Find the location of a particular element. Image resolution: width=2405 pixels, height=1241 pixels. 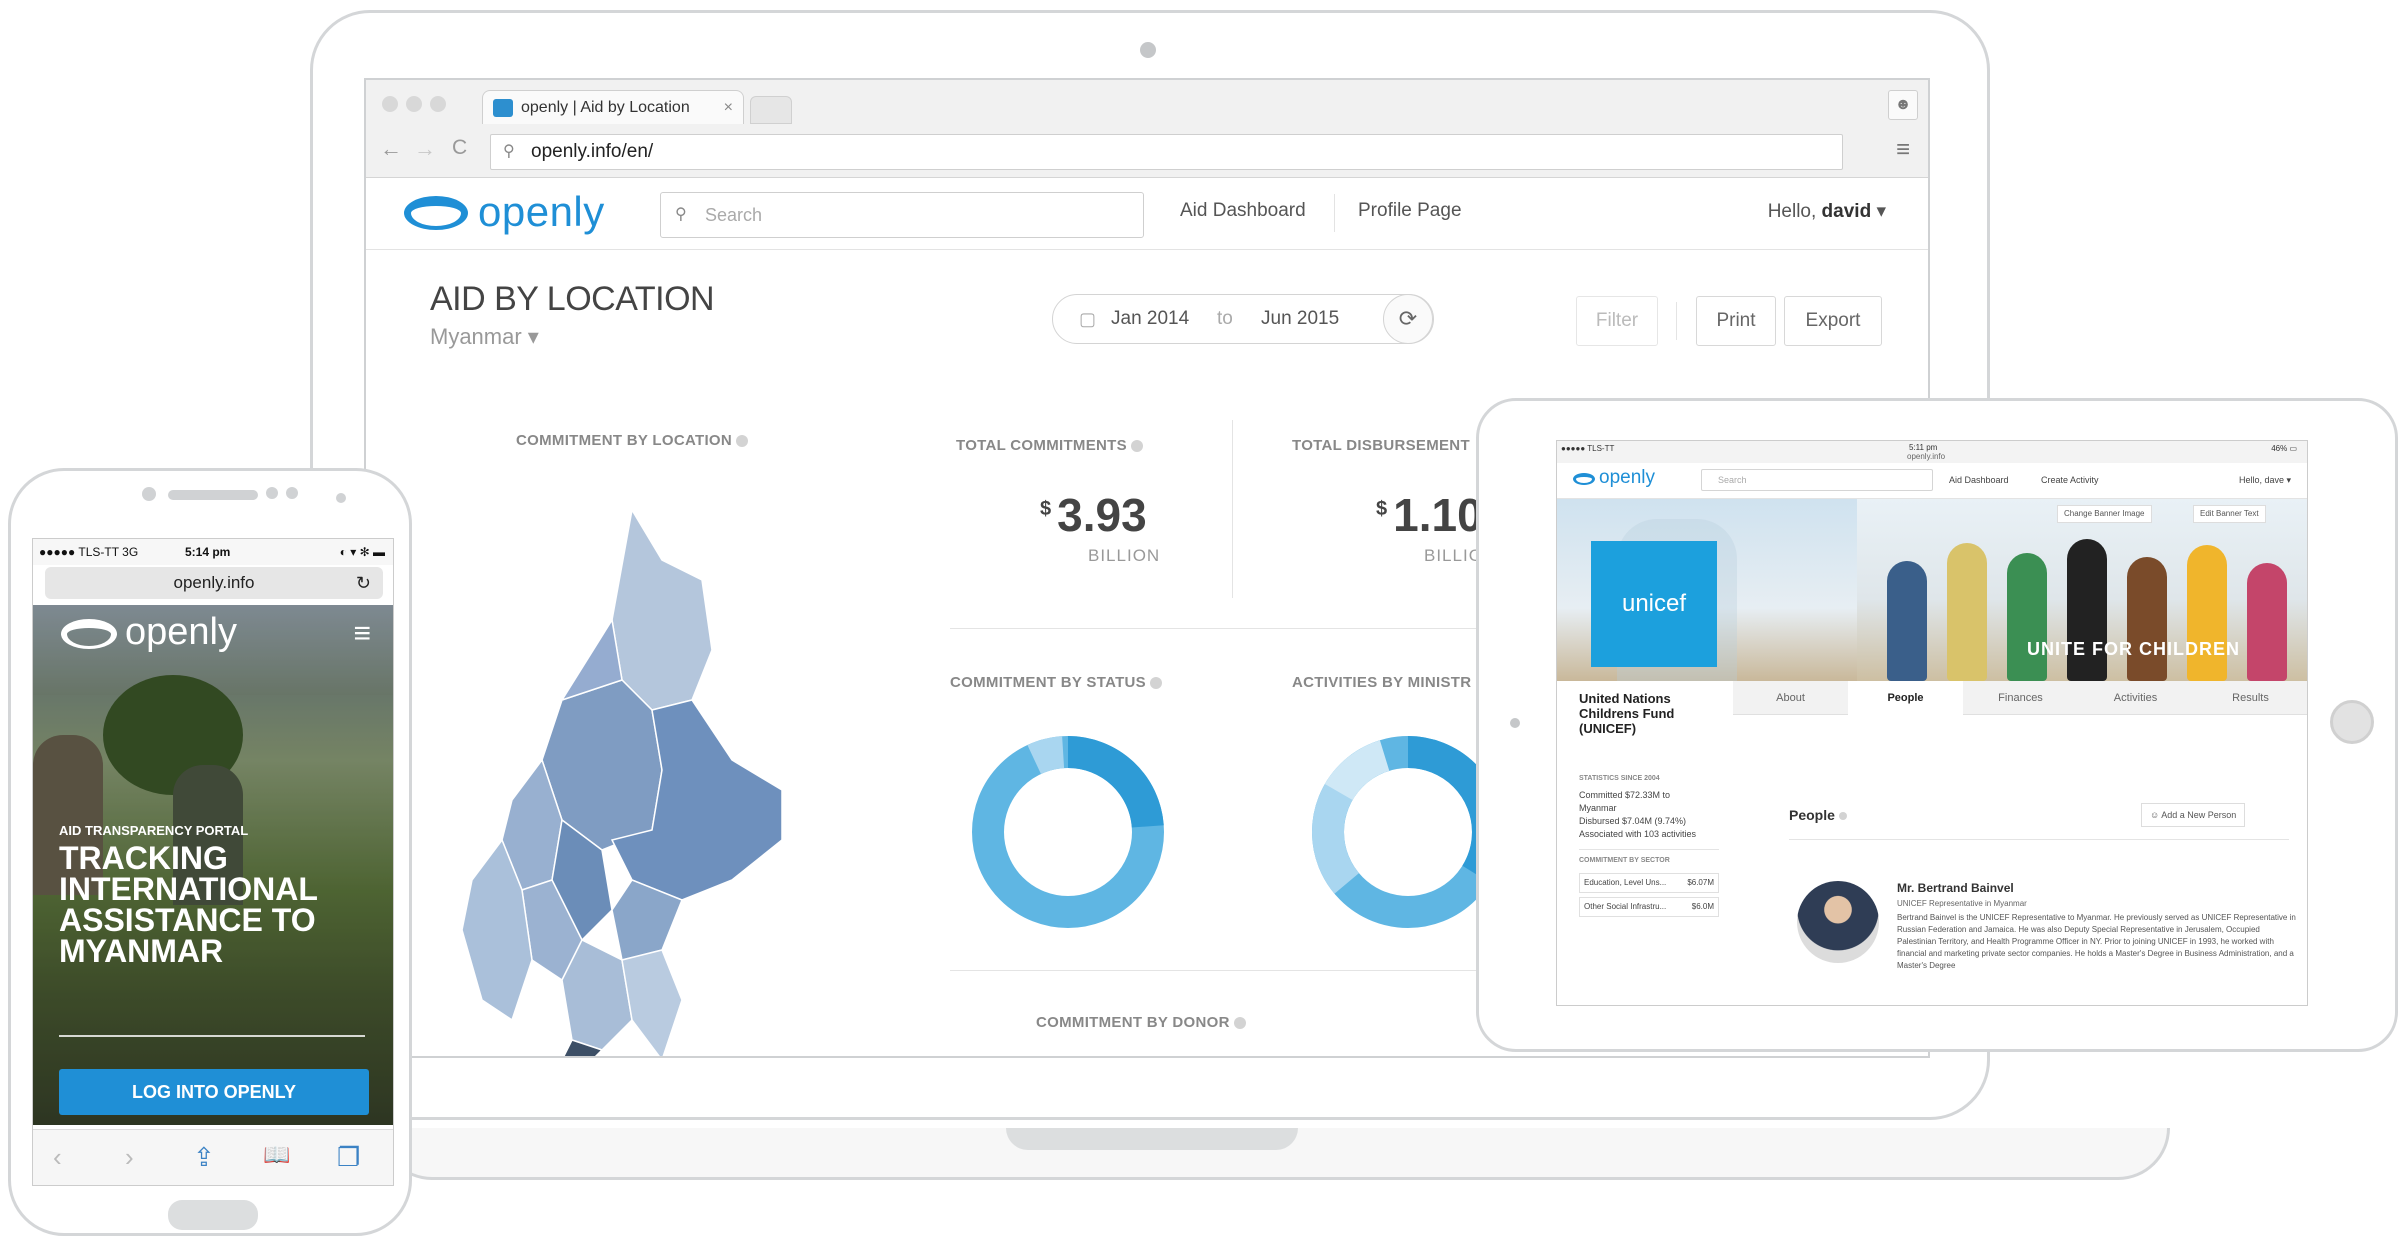

reload-icon: C is located at coordinates (459, 148).